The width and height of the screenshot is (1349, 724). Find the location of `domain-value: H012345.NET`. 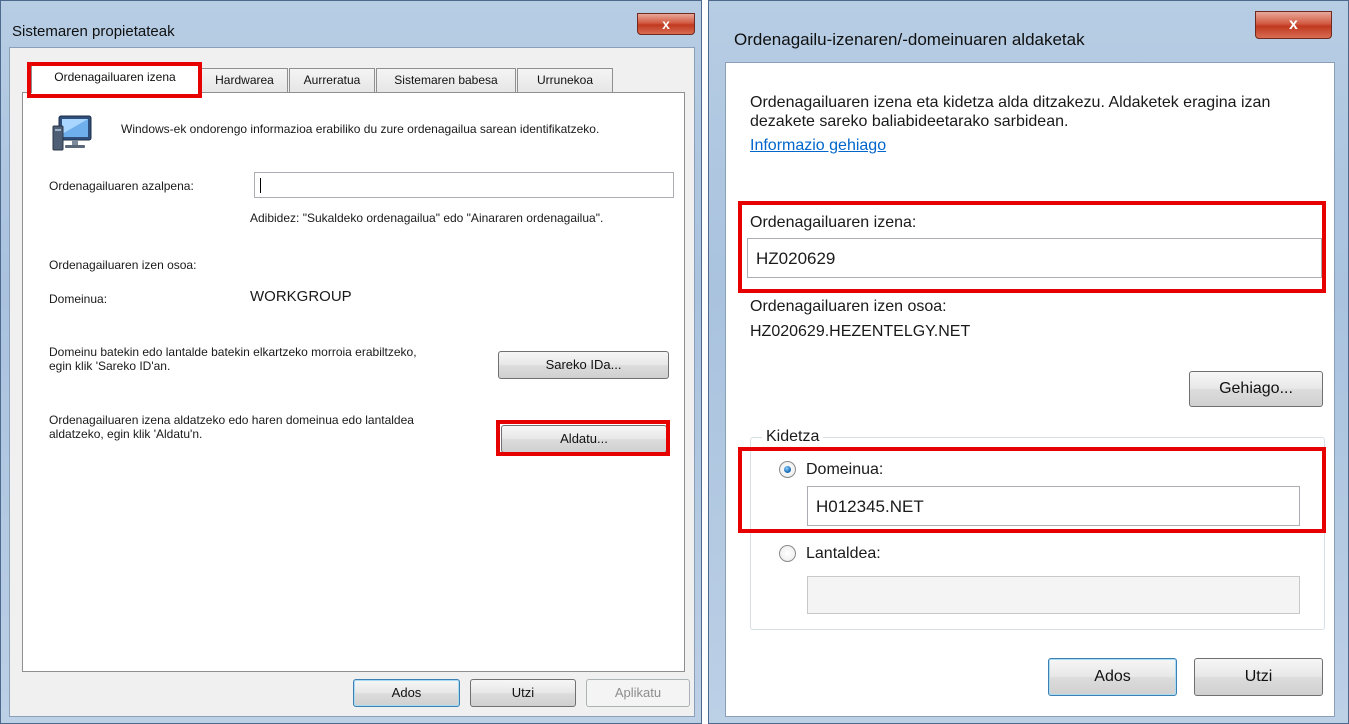

domain-value: H012345.NET is located at coordinates (870, 506).